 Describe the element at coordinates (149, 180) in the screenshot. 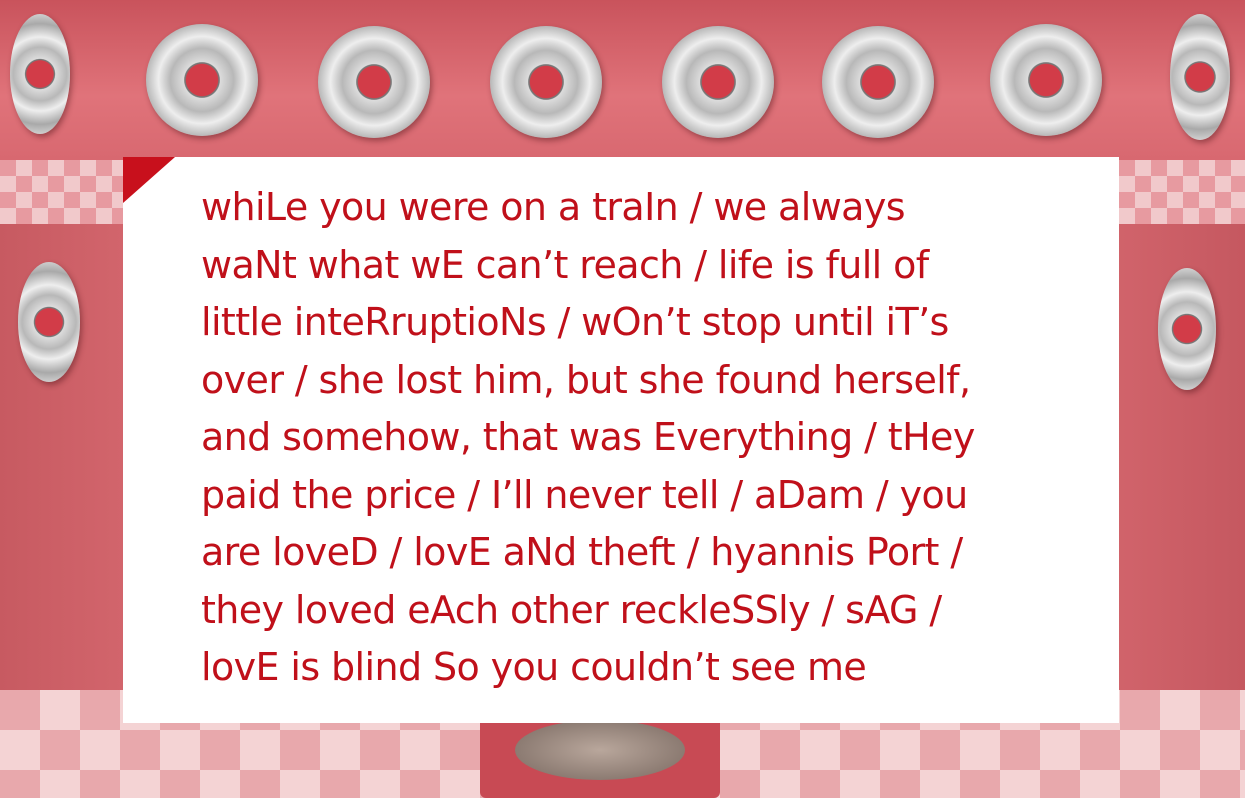

I see `corner-accent` at that location.